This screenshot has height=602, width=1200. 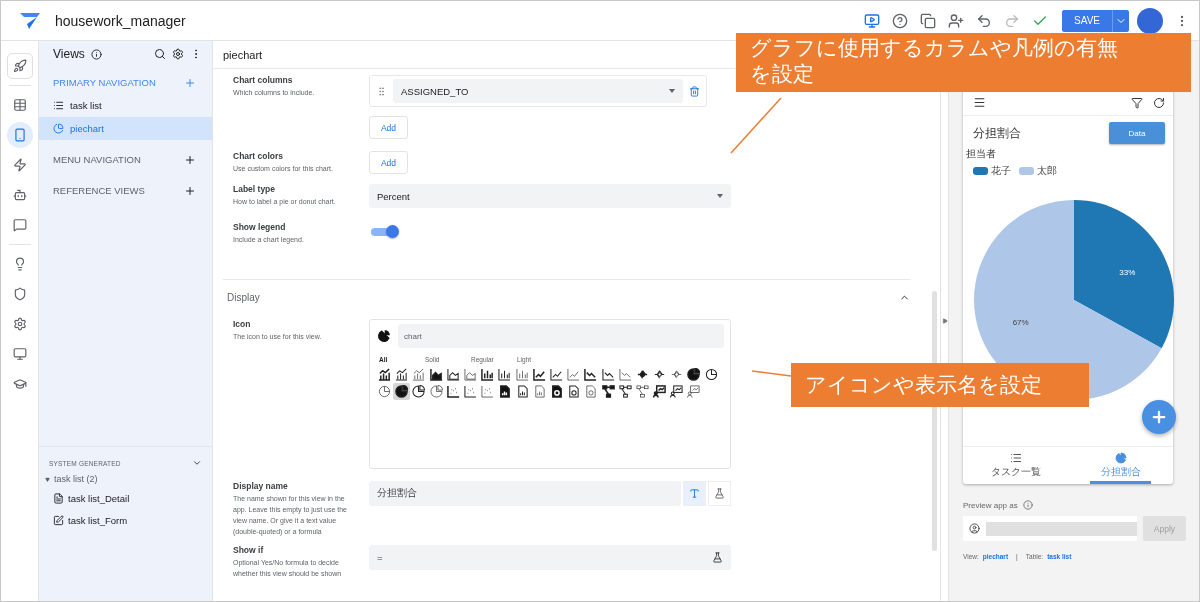 I want to click on chart-title: 分担割合, so click(x=997, y=133).